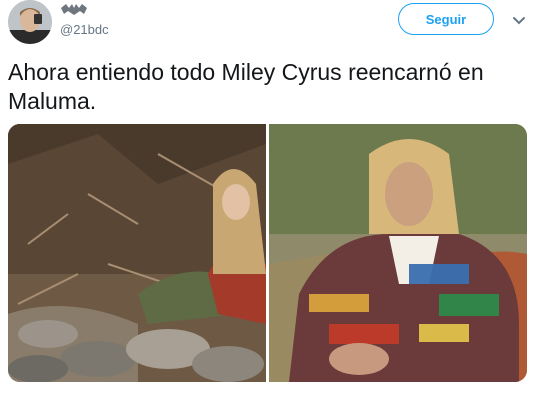 This screenshot has width=544, height=400. I want to click on follow-button: Seguir, so click(446, 19).